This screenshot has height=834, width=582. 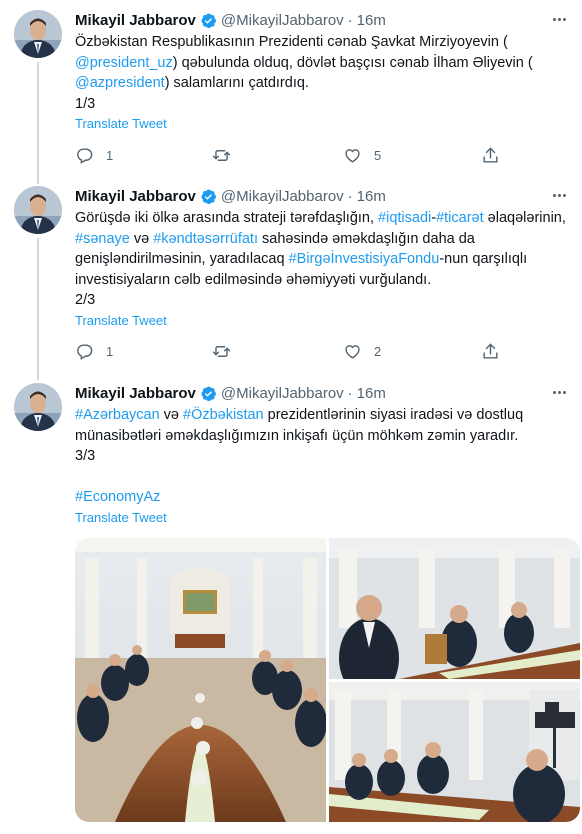 What do you see at coordinates (236, 83) in the screenshot?
I see `text-segment: ) salamlarını çatdırdıq.` at bounding box center [236, 83].